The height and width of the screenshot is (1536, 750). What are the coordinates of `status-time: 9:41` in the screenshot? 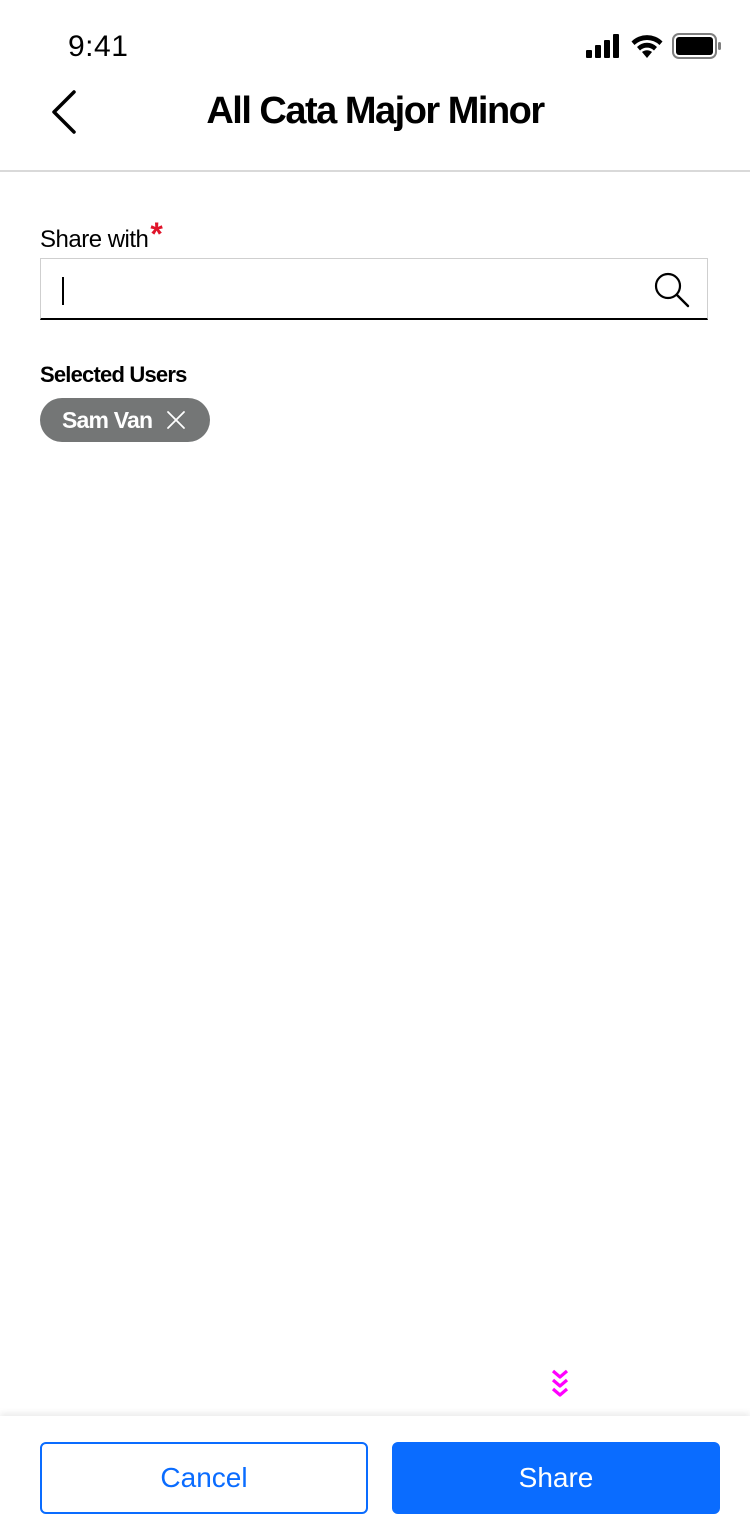 It's located at (98, 46).